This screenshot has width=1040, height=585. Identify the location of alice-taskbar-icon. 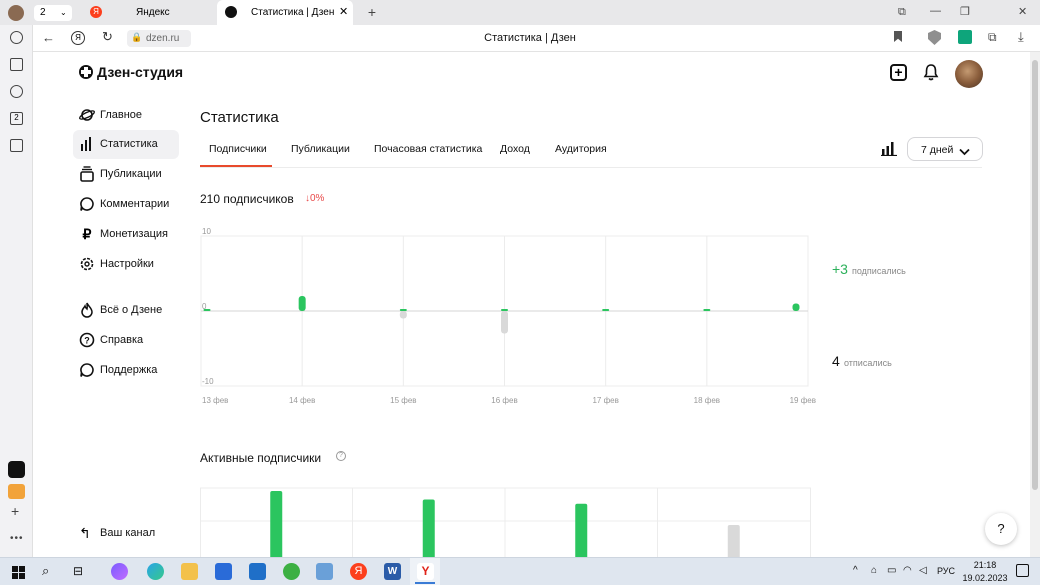
(119, 571).